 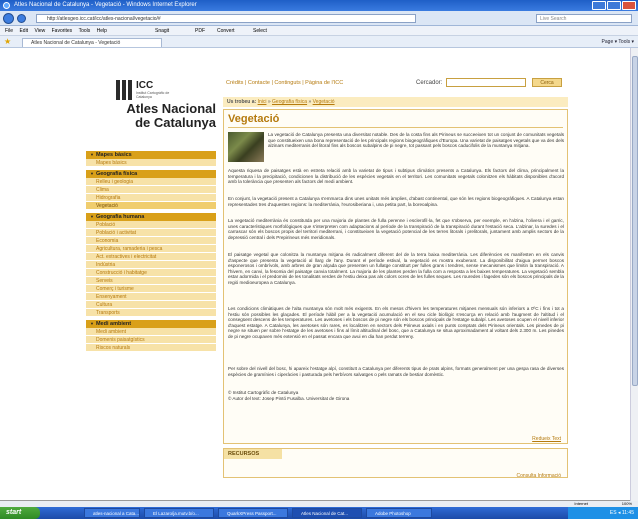 What do you see at coordinates (151, 313) in the screenshot?
I see `sidebar-item: Transports` at bounding box center [151, 313].